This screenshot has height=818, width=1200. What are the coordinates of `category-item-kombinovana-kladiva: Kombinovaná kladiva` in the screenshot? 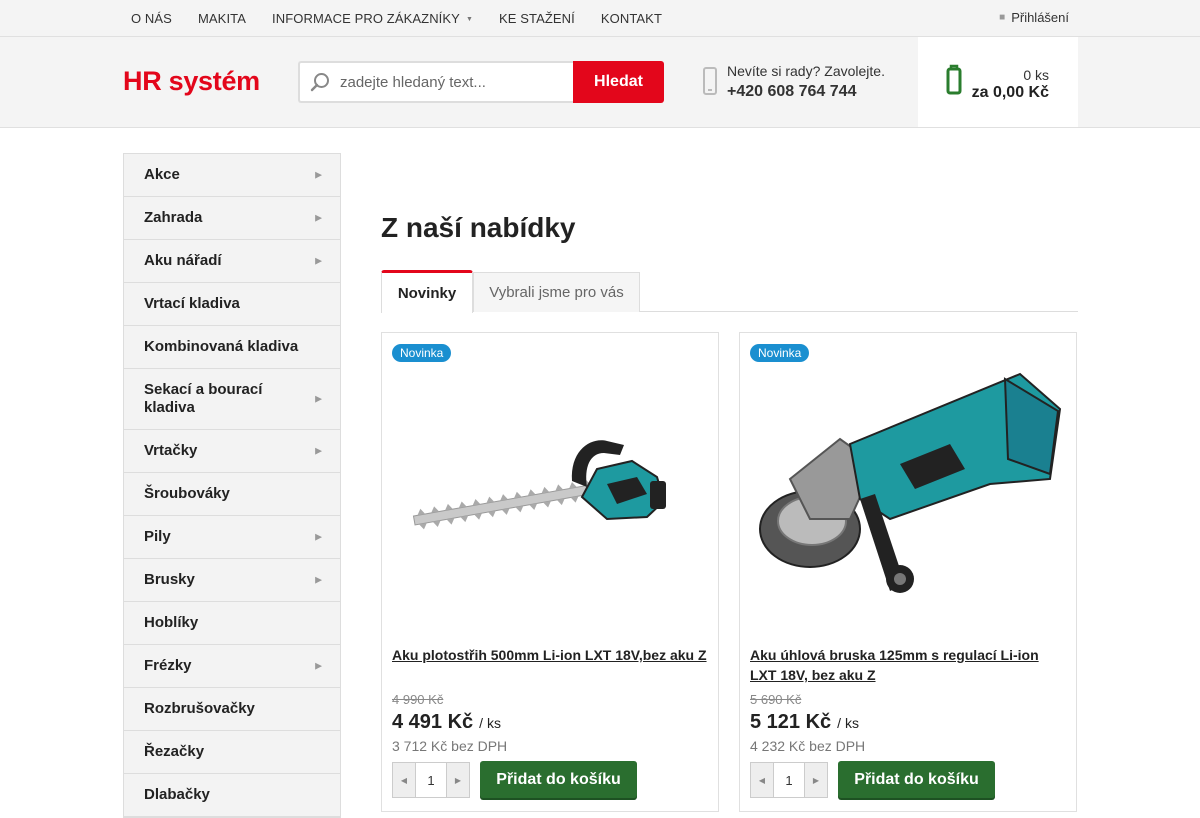 It's located at (232, 347).